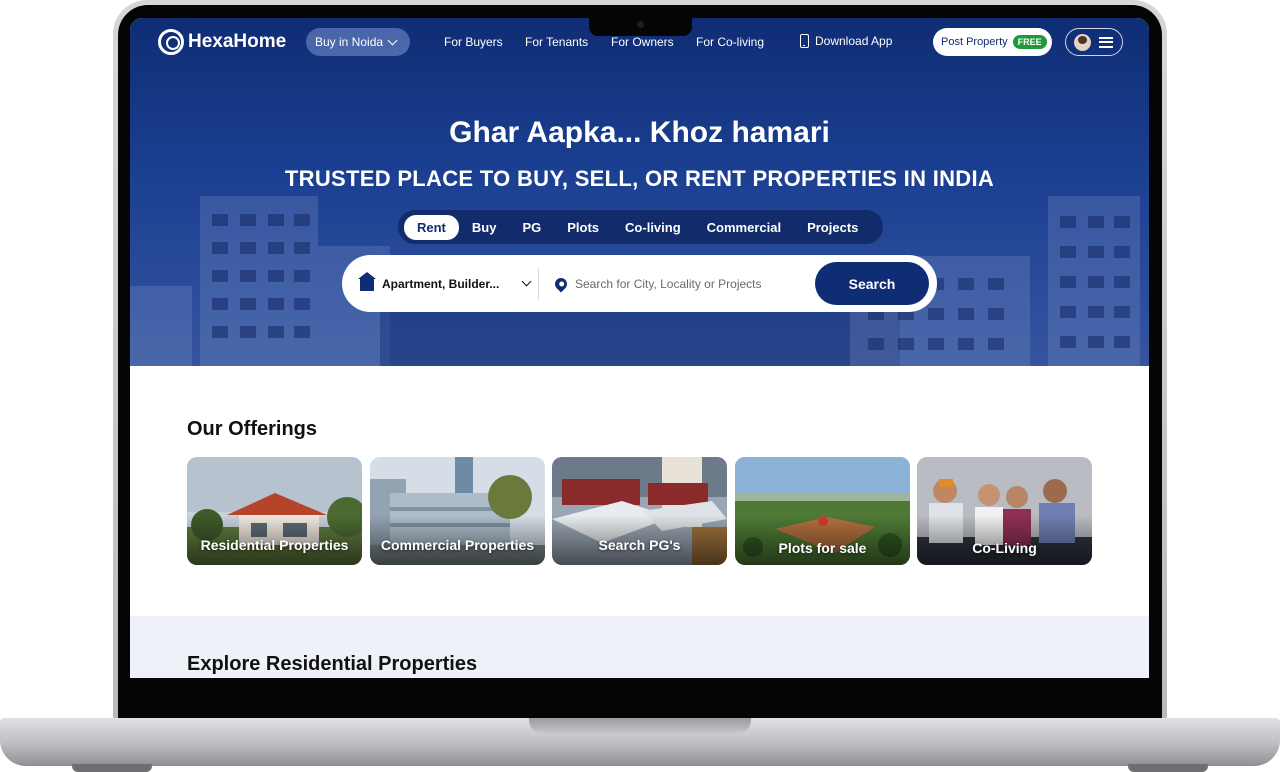  I want to click on offering-card-pg: Search PG's, so click(639, 511).